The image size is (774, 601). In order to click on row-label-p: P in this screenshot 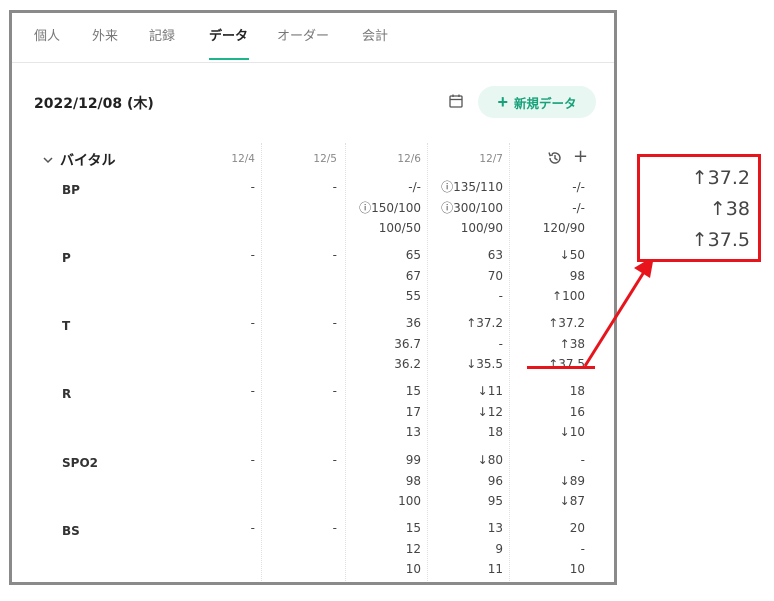, I will do `click(66, 258)`.